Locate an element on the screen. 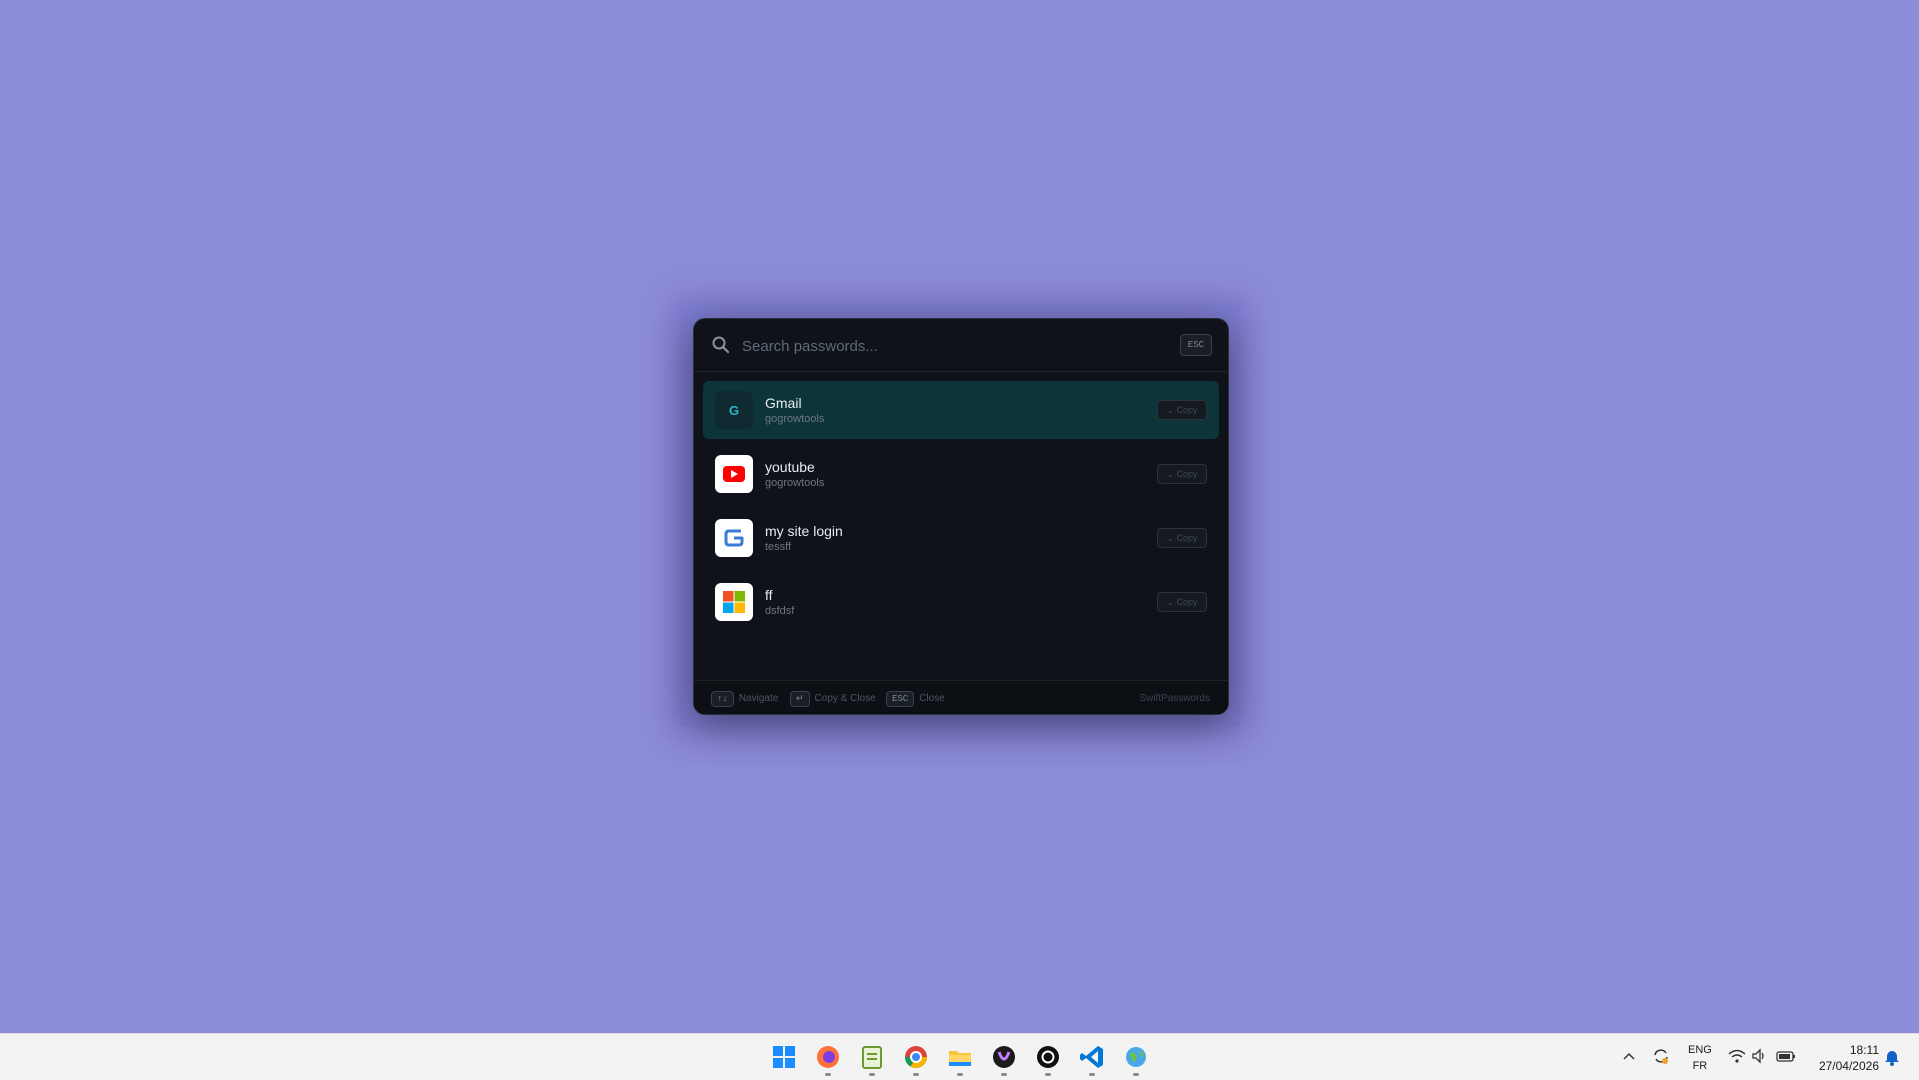 This screenshot has width=1919, height=1080. clock: 18:11 27/04/2026 is located at coordinates (1849, 1058).